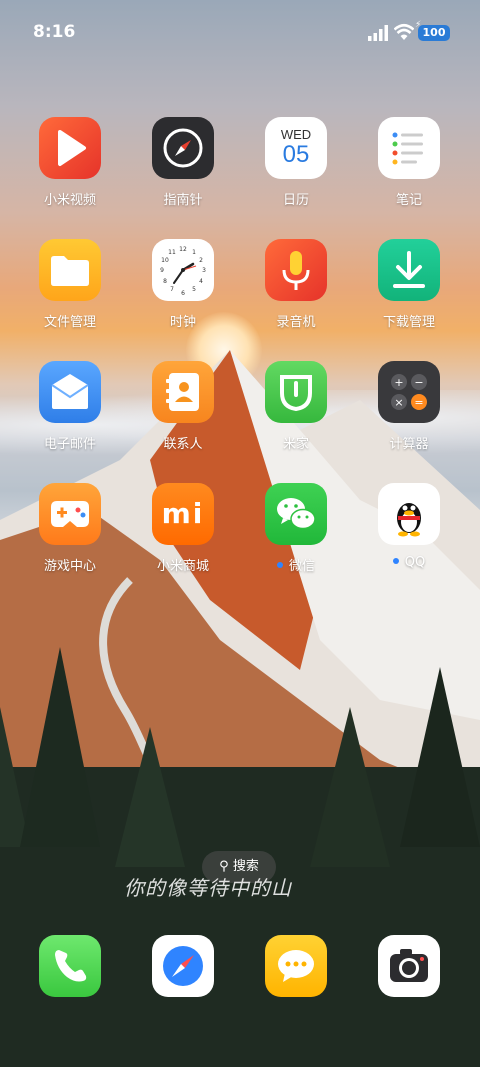 This screenshot has width=480, height=1067. What do you see at coordinates (409, 392) in the screenshot?
I see `calculator-icon: + − × =` at bounding box center [409, 392].